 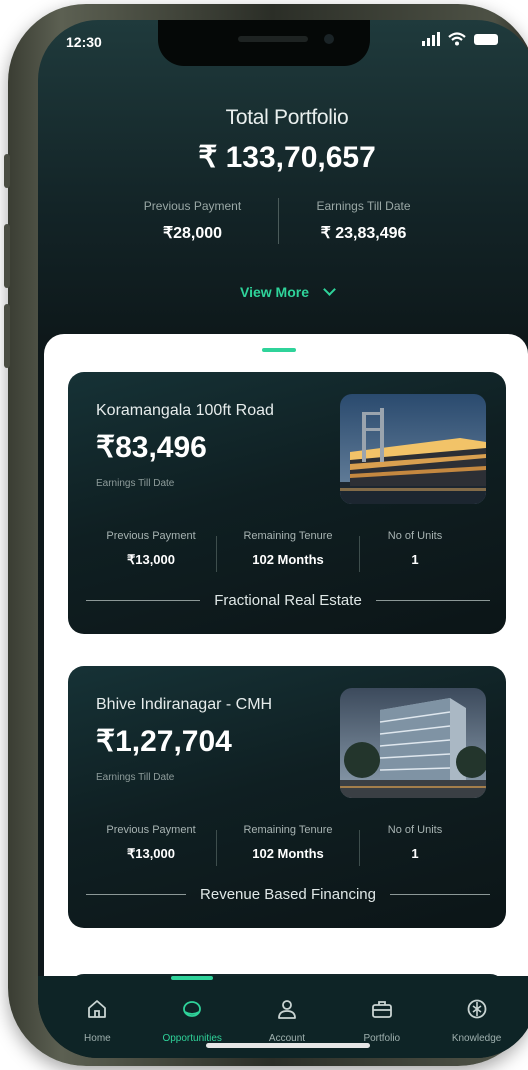 I want to click on user-icon, so click(x=287, y=1009).